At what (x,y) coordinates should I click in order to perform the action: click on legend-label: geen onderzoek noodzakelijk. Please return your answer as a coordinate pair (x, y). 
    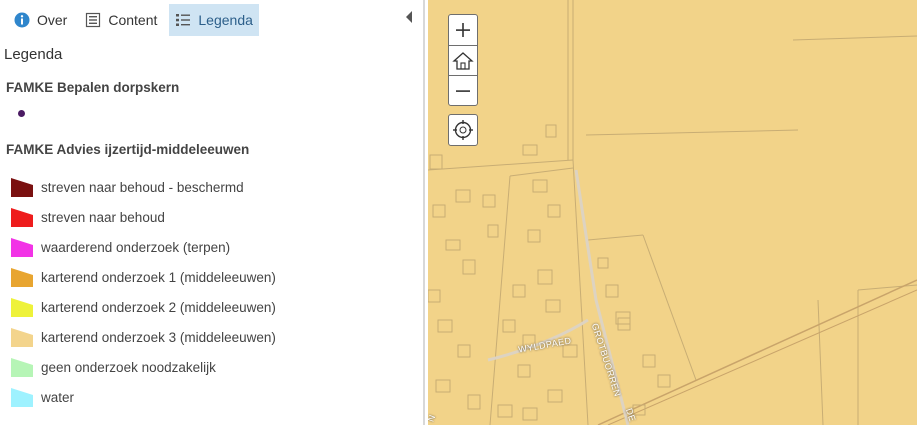
    Looking at the image, I should click on (128, 367).